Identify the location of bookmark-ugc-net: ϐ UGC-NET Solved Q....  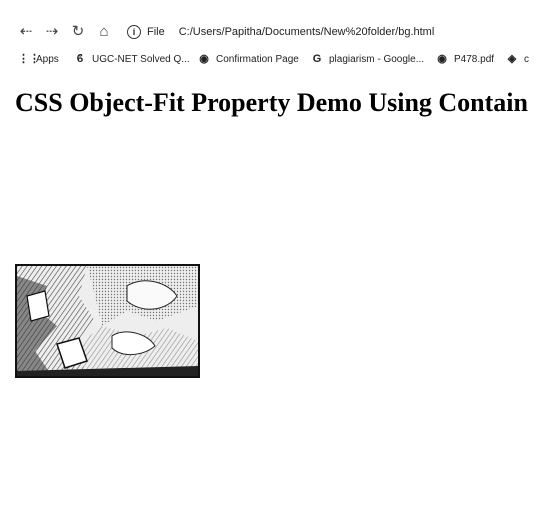
(132, 59).